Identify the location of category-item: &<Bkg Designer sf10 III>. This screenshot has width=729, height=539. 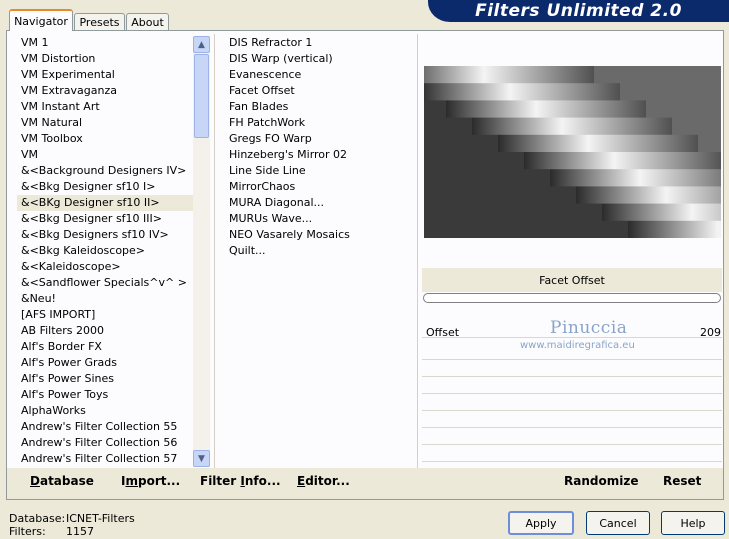
(105, 219).